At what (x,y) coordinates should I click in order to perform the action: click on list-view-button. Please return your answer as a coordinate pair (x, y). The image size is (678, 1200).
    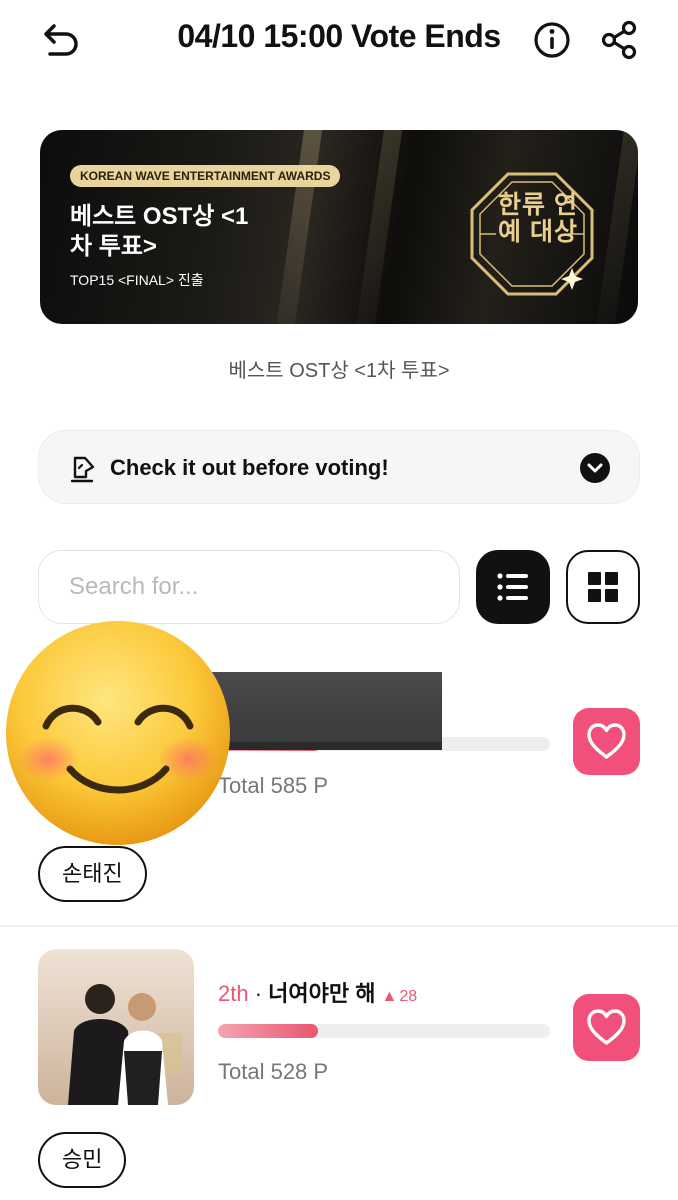
    Looking at the image, I should click on (513, 587).